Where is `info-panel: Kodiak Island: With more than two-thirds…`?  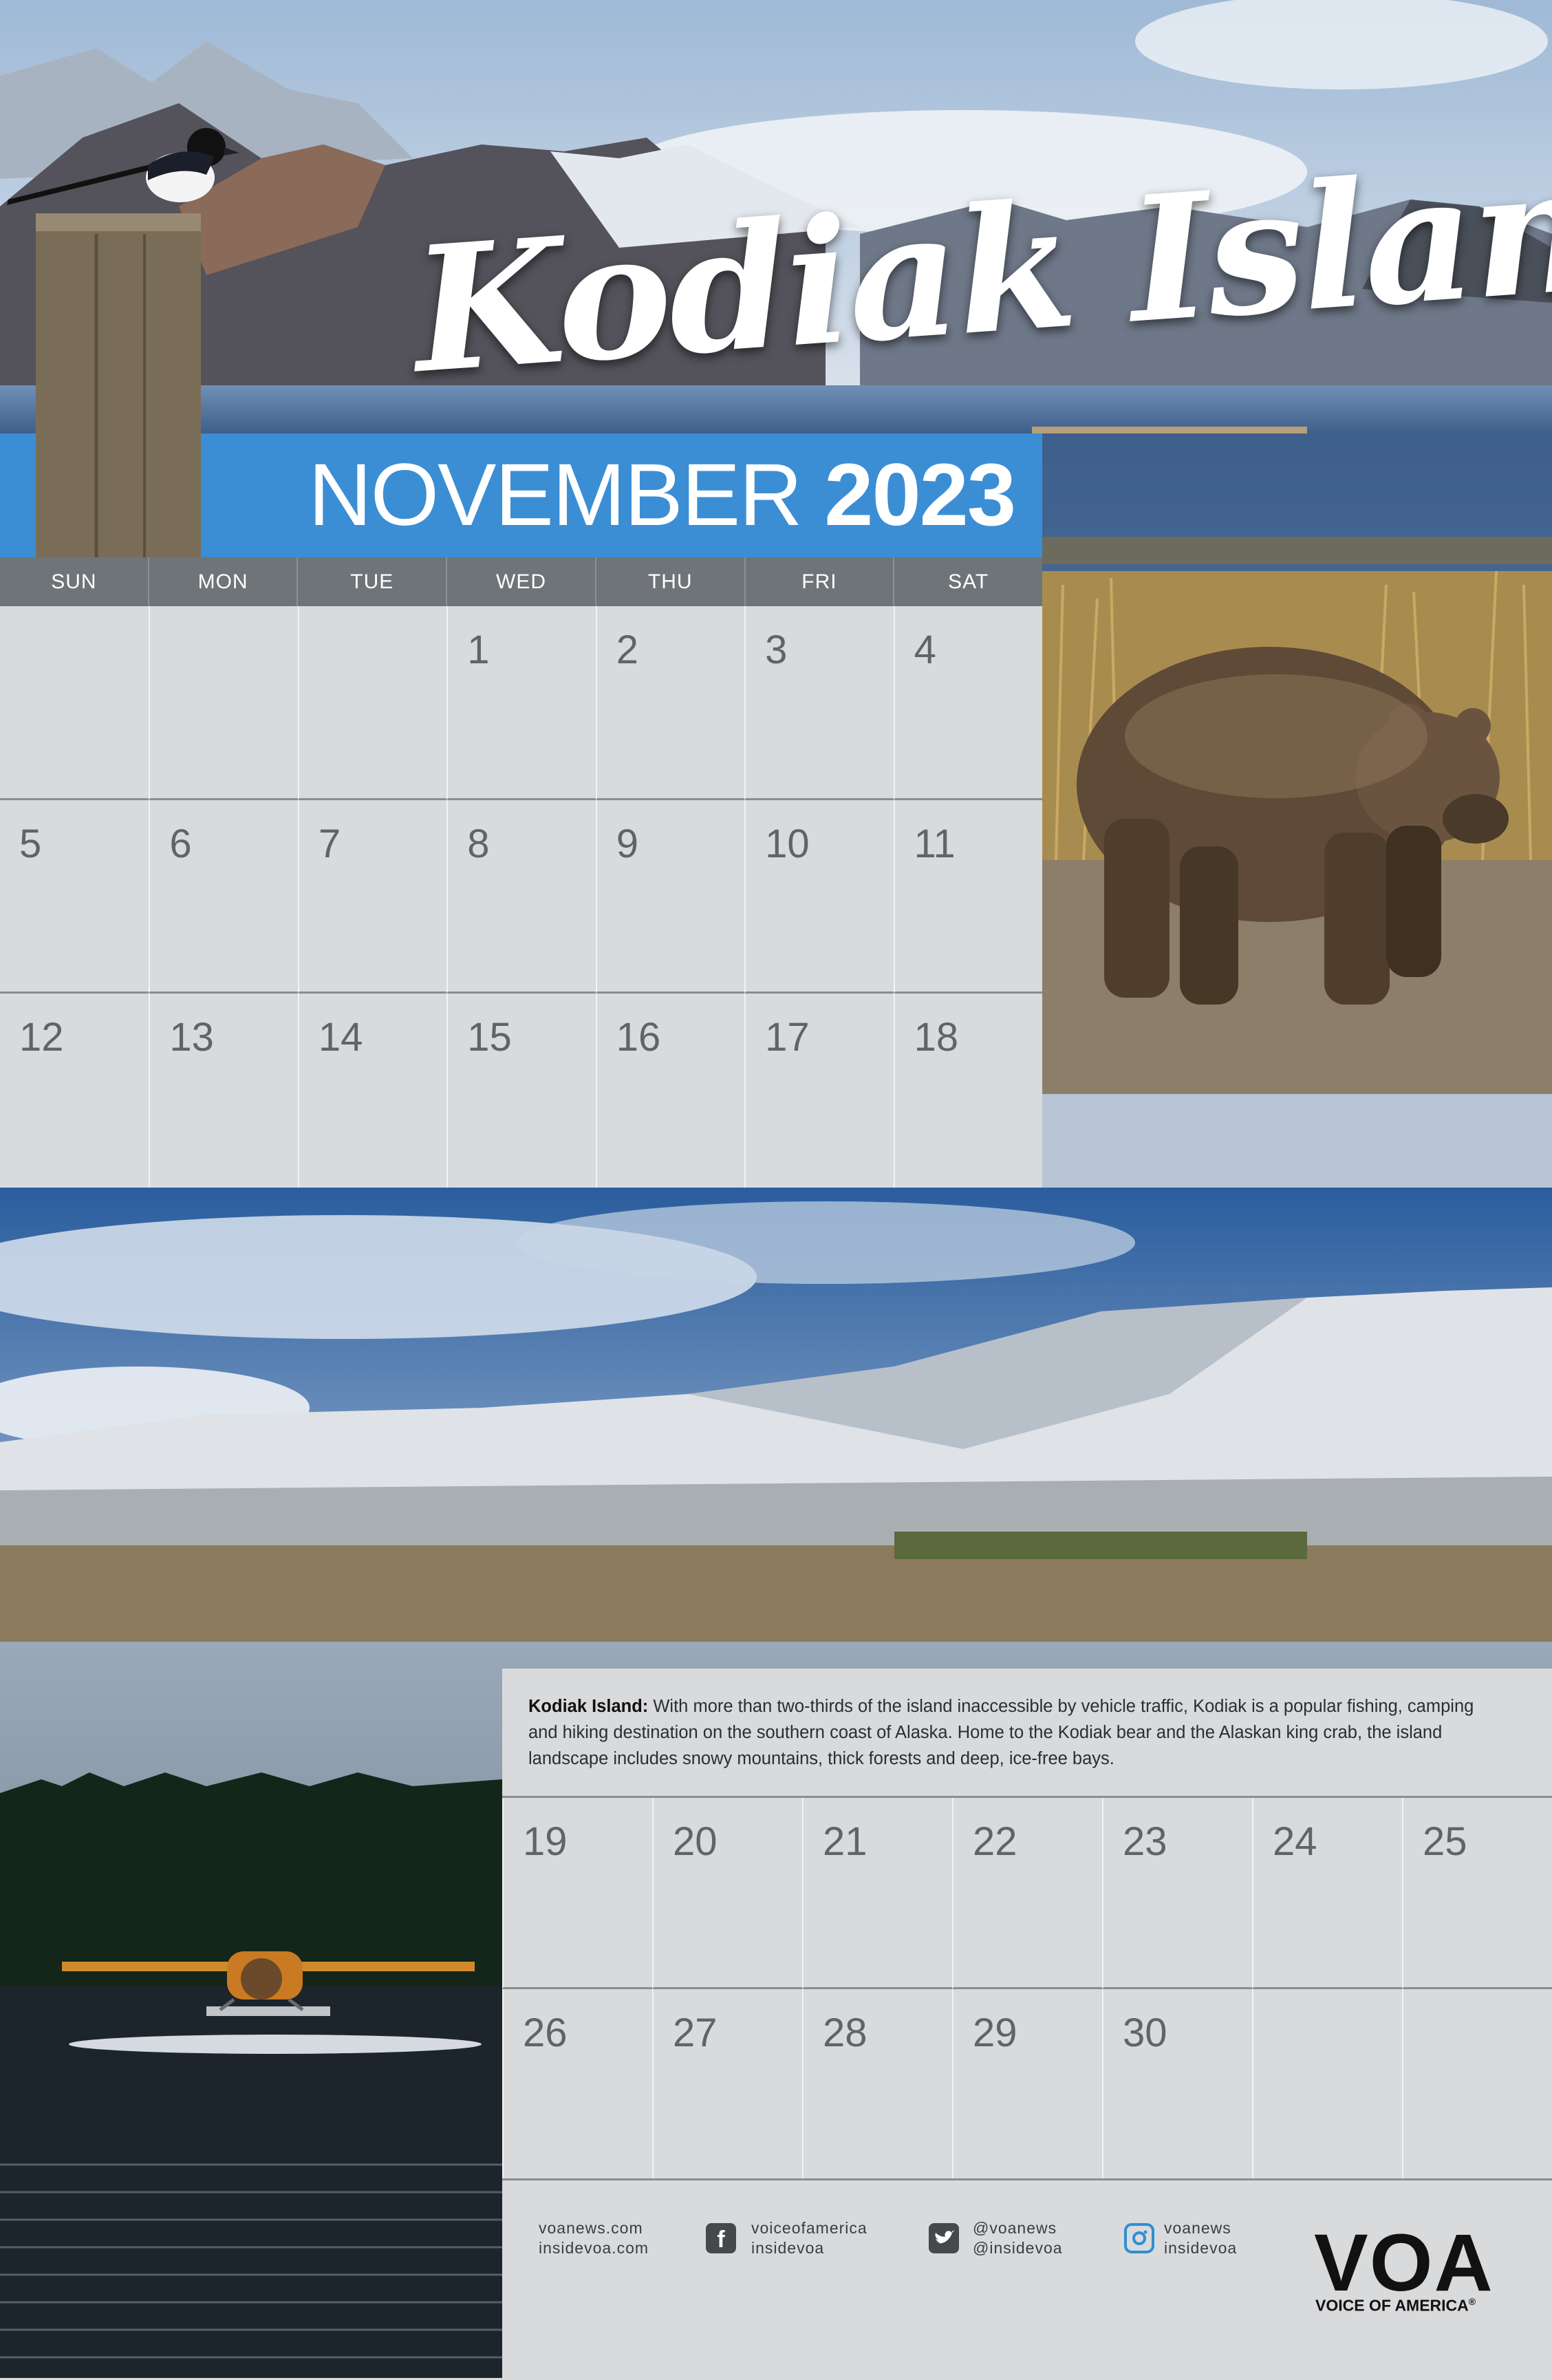 info-panel: Kodiak Island: With more than two-thirds… is located at coordinates (1027, 1732).